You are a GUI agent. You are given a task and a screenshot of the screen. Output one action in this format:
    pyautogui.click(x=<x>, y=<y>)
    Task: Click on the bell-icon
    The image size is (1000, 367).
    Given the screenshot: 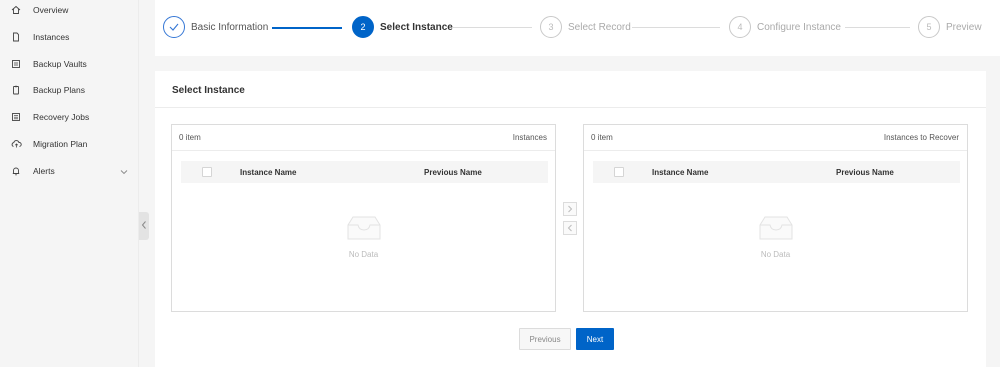 What is the action you would take?
    pyautogui.click(x=16, y=171)
    